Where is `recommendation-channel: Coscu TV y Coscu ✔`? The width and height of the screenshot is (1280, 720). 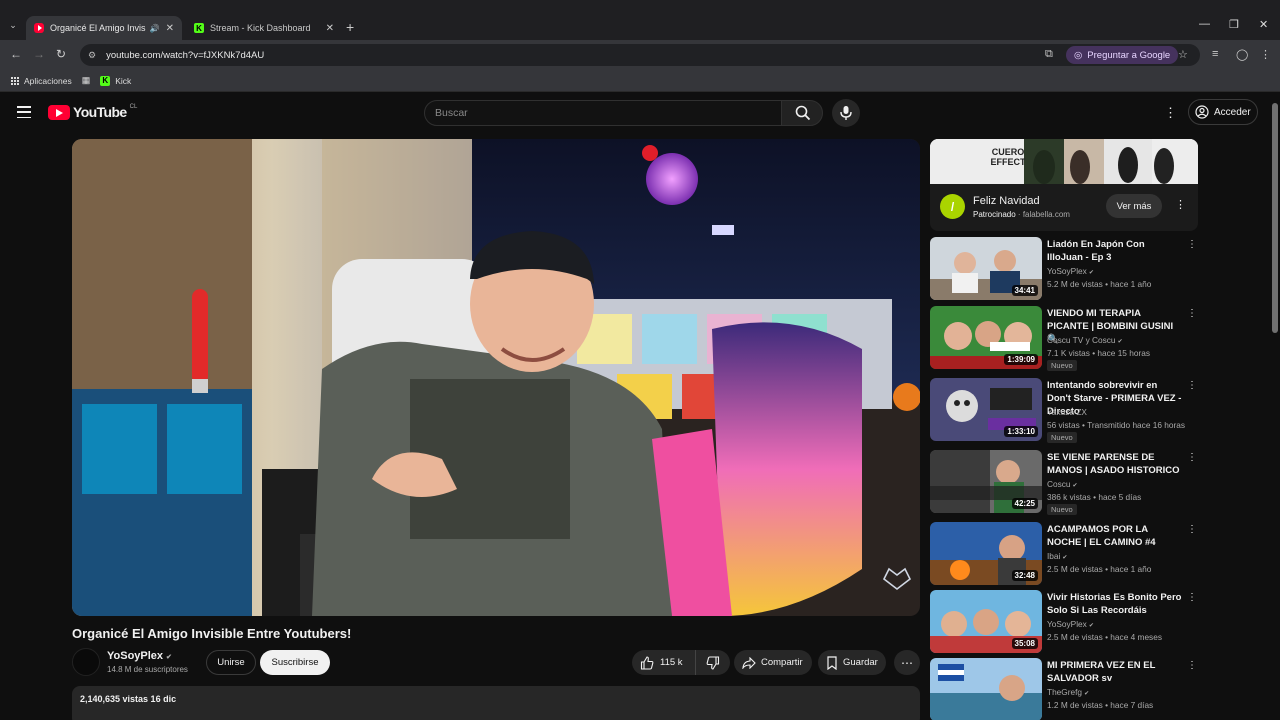
recommendation-channel: Coscu TV y Coscu ✔ is located at coordinates (1085, 340).